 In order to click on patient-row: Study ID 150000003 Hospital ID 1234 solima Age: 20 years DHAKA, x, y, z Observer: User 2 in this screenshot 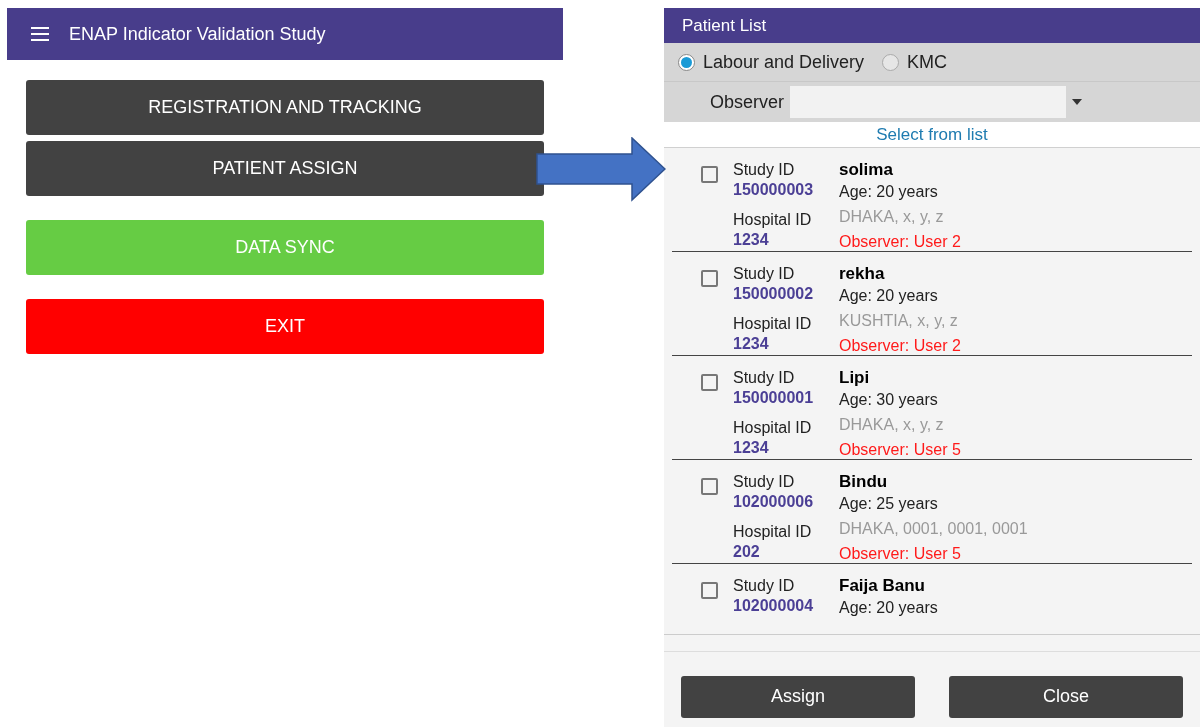, I will do `click(932, 200)`.